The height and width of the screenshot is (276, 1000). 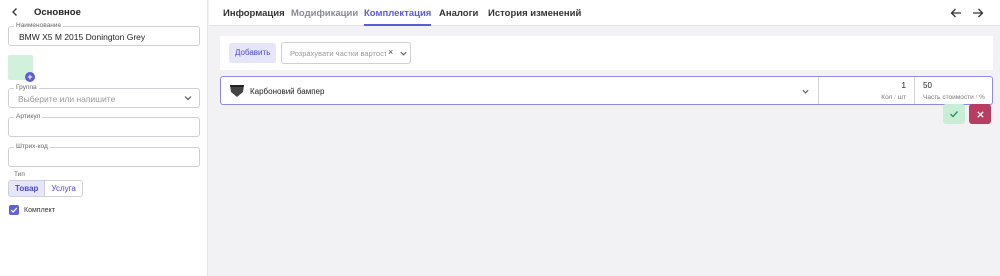 I want to click on tab-modifications: Модификации, so click(x=324, y=17).